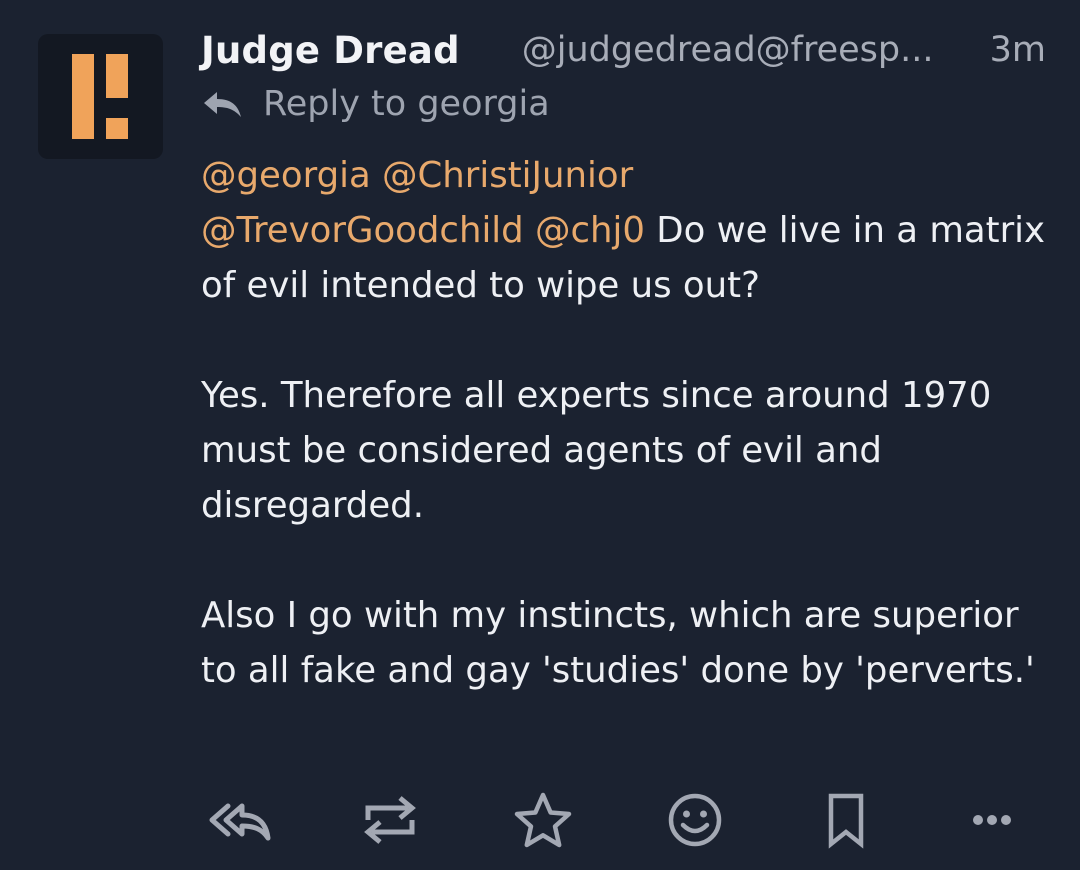 The image size is (1080, 870). I want to click on status-header: Judge Dread @judgedread@freesp... 3m, so click(623, 50).